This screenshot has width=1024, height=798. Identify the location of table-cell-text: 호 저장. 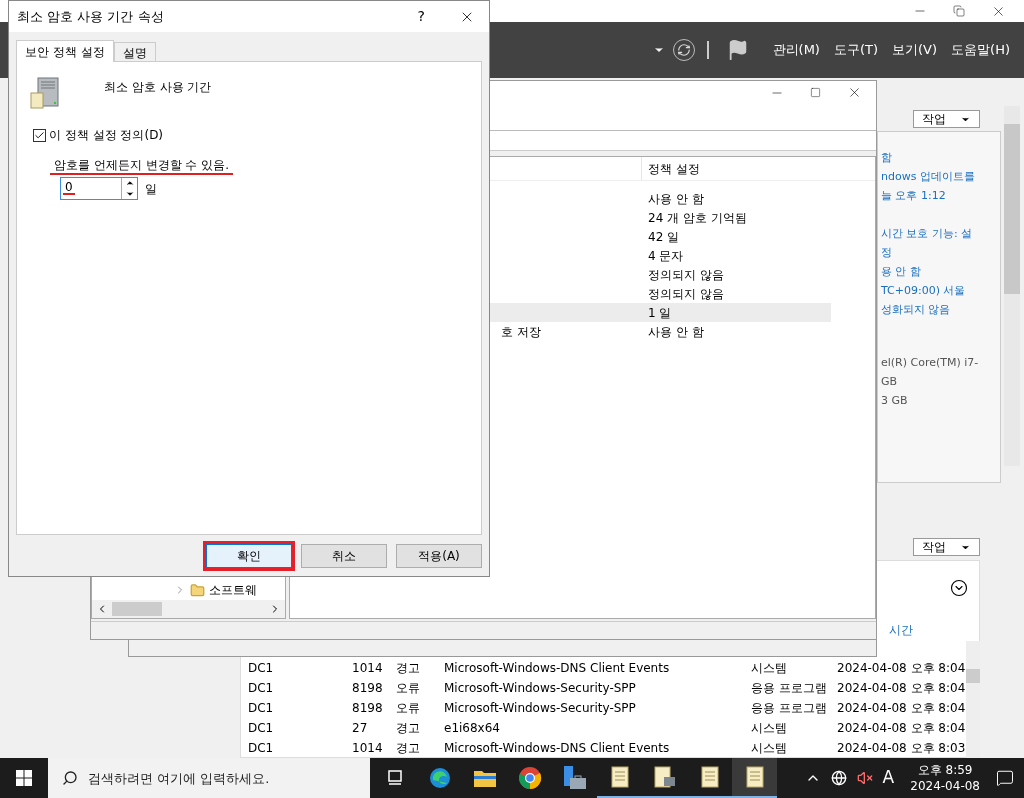
(521, 332).